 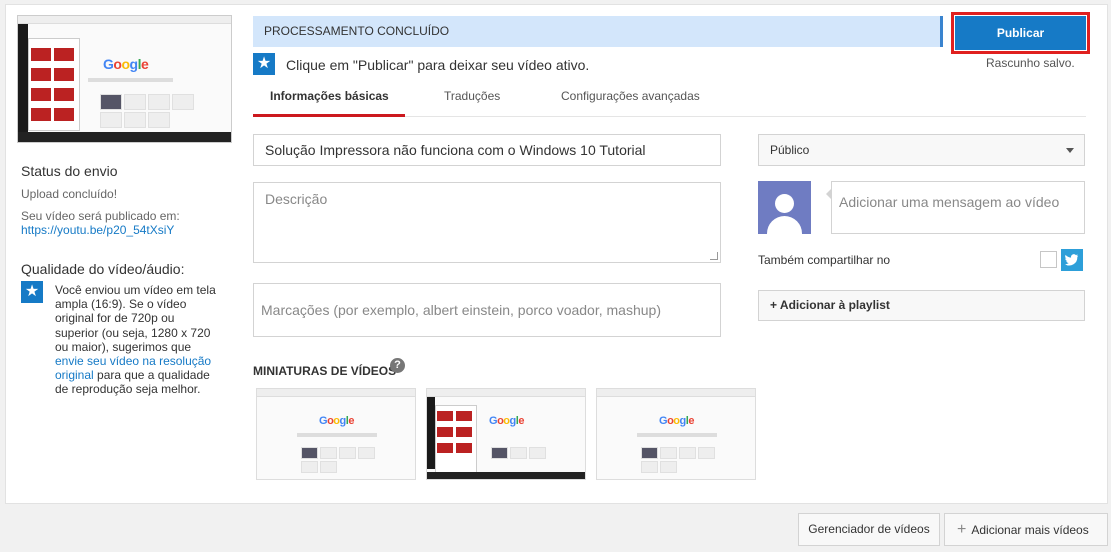 I want to click on thumbnails-title: MINIATURAS DE VÍDEOS, so click(x=325, y=371).